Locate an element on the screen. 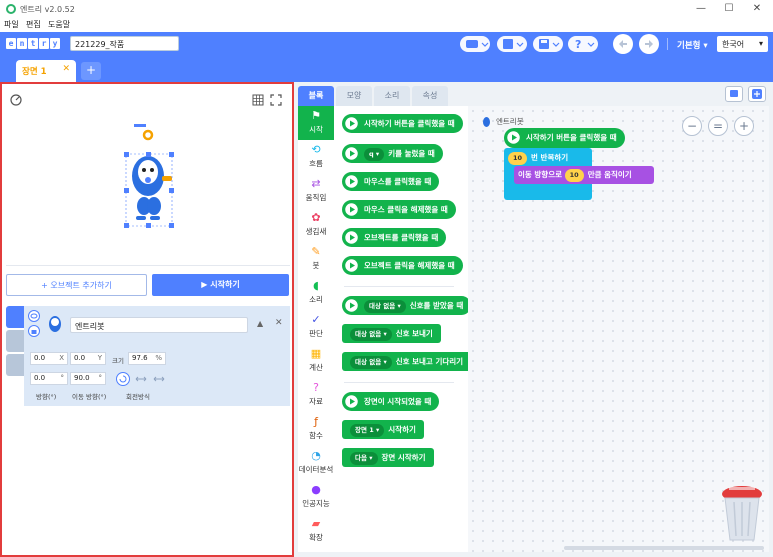 This screenshot has height=557, width=773. block-dropdown: 다음 ▾ is located at coordinates (364, 458).